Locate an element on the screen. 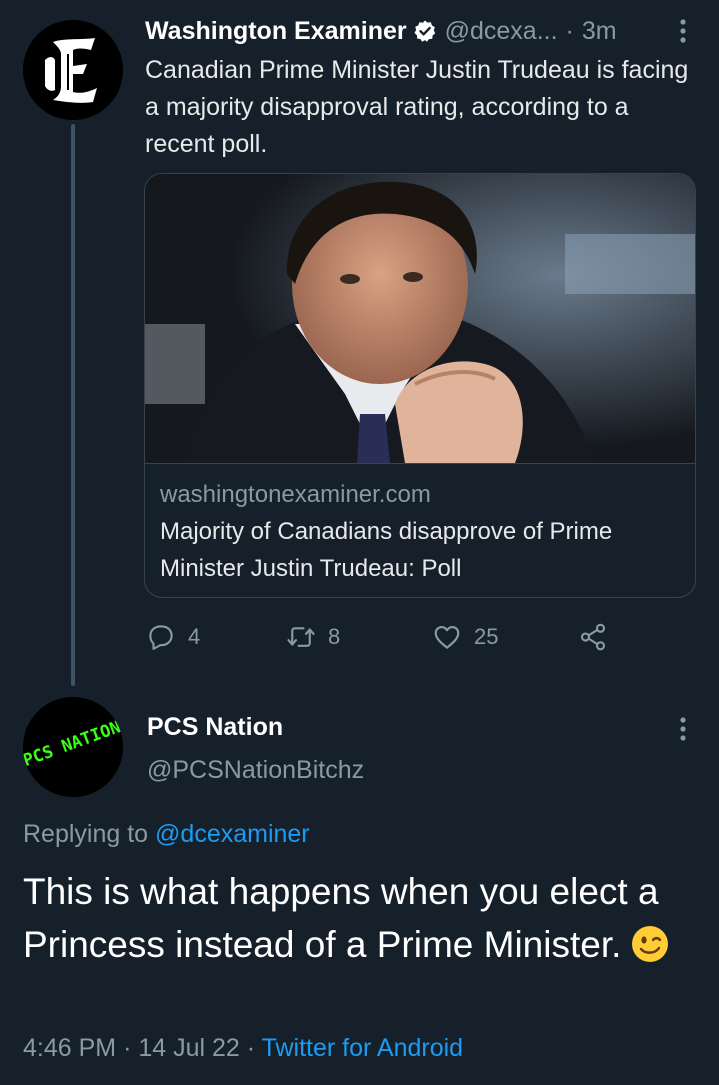 Image resolution: width=719 pixels, height=1085 pixels. share-icon is located at coordinates (593, 637).